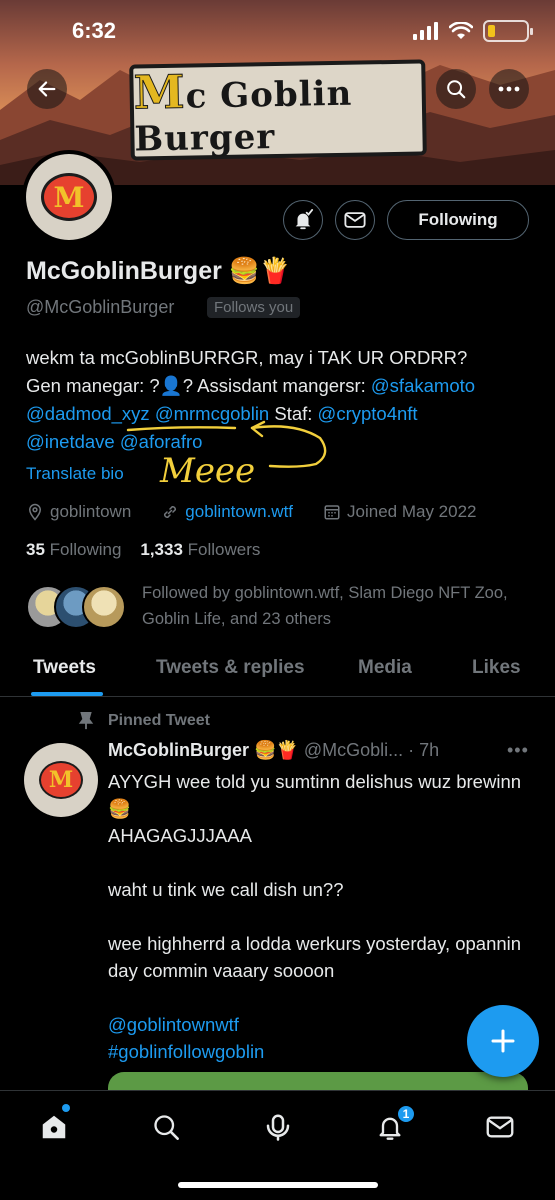 Image resolution: width=555 pixels, height=1200 pixels. I want to click on tweet-more-button: •••, so click(518, 750).